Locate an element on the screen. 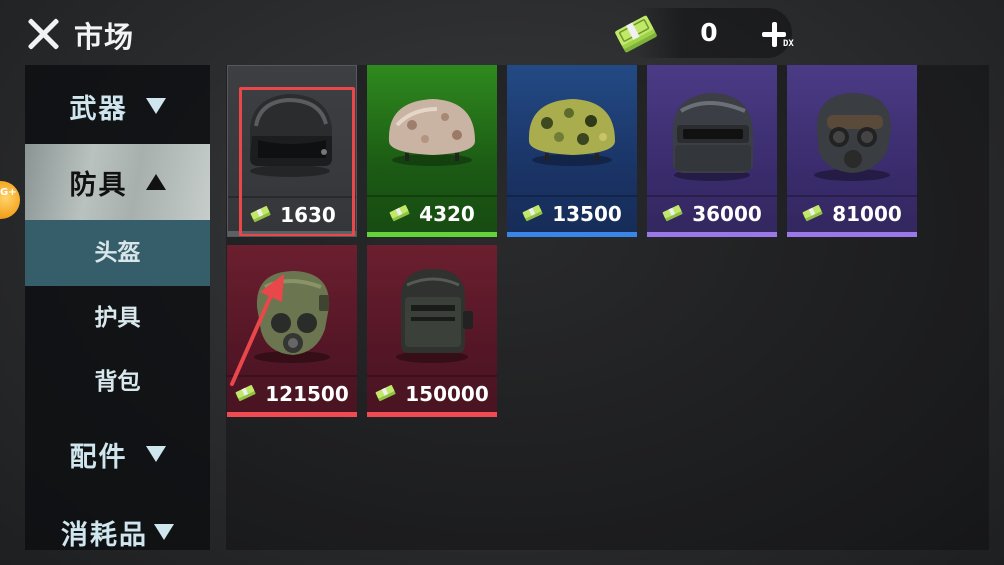 The height and width of the screenshot is (565, 1004). item-price: 13500 is located at coordinates (587, 214).